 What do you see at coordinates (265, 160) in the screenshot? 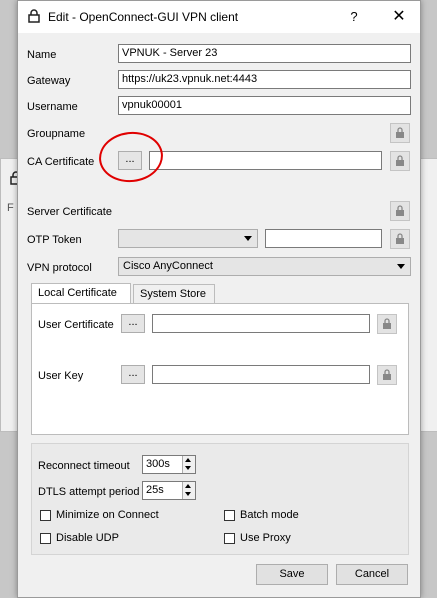
I see `ca-certificate-input` at bounding box center [265, 160].